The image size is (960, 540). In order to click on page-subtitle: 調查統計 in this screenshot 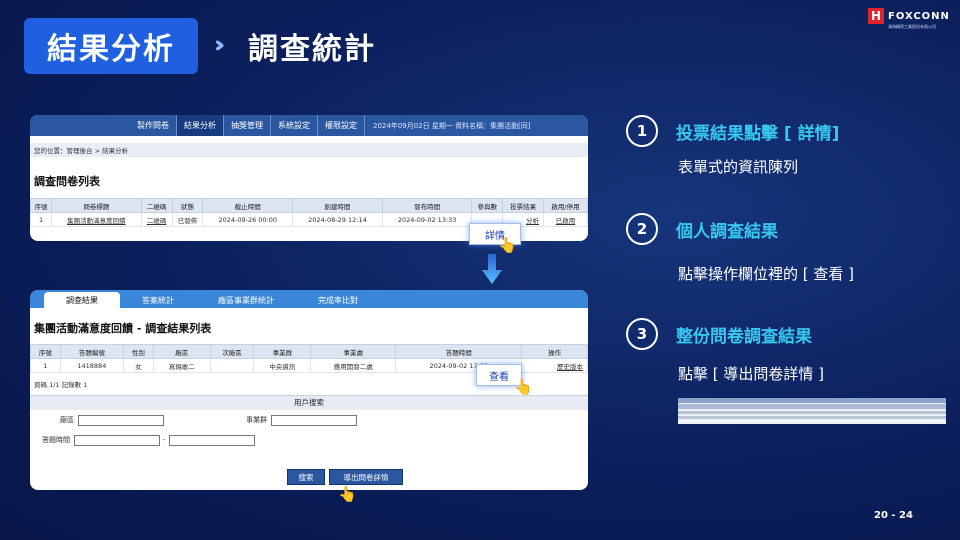, I will do `click(312, 49)`.